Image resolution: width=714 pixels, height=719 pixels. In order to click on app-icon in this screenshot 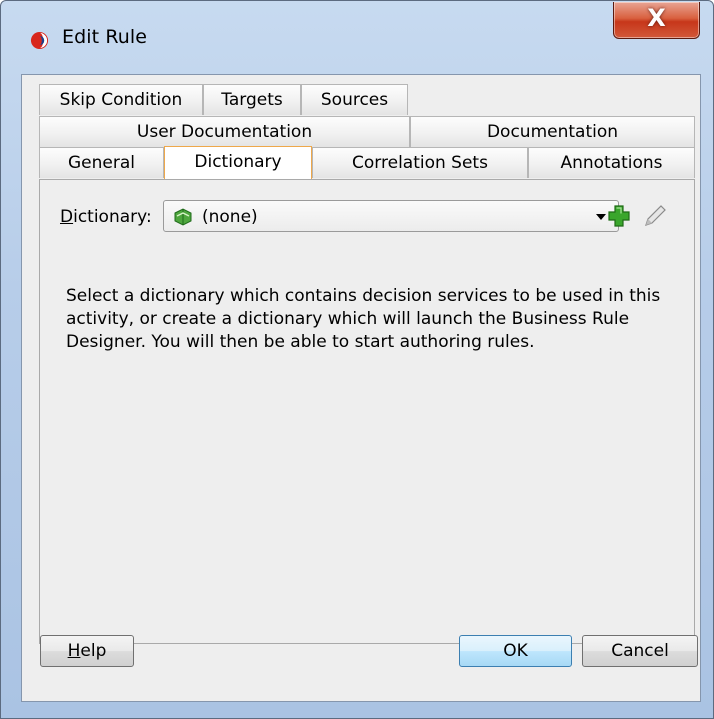, I will do `click(39, 40)`.